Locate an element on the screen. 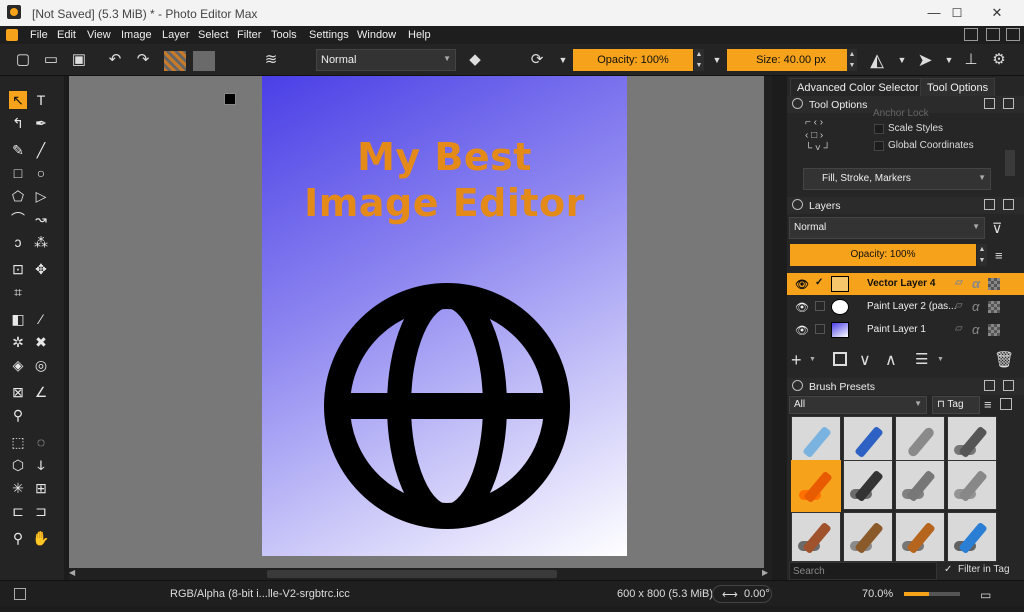 The height and width of the screenshot is (612, 1024). zoom-slider is located at coordinates (932, 594).